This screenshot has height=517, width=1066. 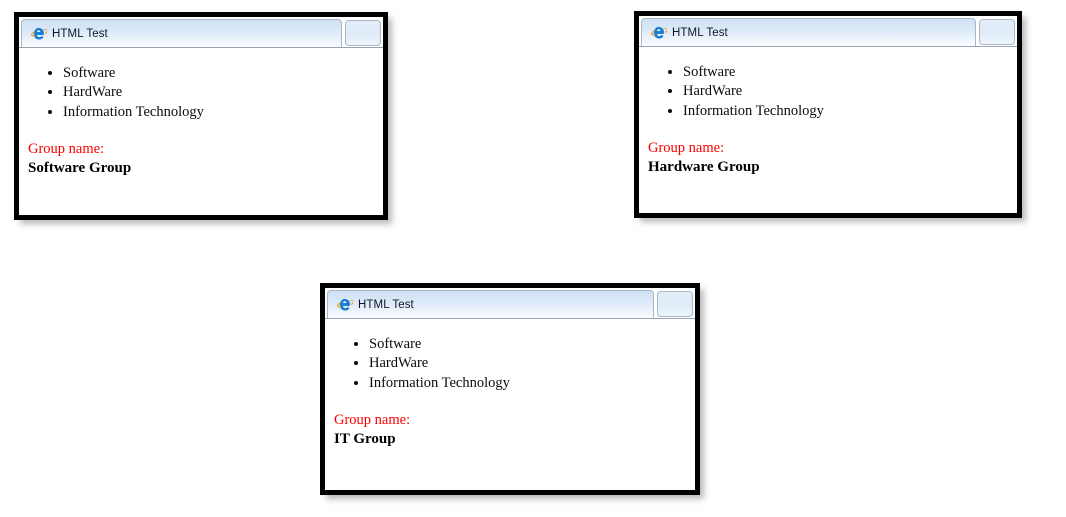 What do you see at coordinates (201, 159) in the screenshot?
I see `group-block: Group name: Software Group` at bounding box center [201, 159].